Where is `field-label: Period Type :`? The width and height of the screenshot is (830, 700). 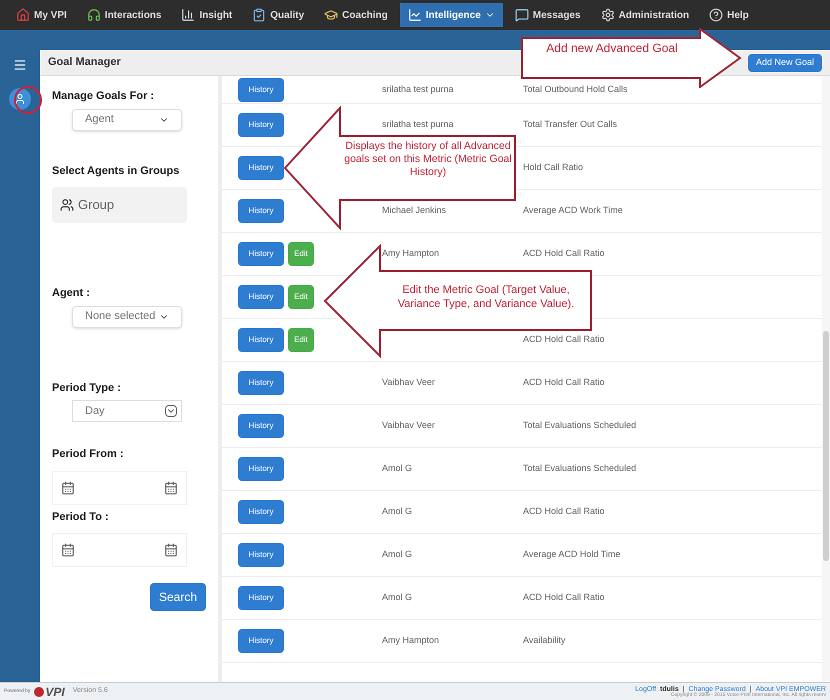
field-label: Period Type : is located at coordinates (87, 388).